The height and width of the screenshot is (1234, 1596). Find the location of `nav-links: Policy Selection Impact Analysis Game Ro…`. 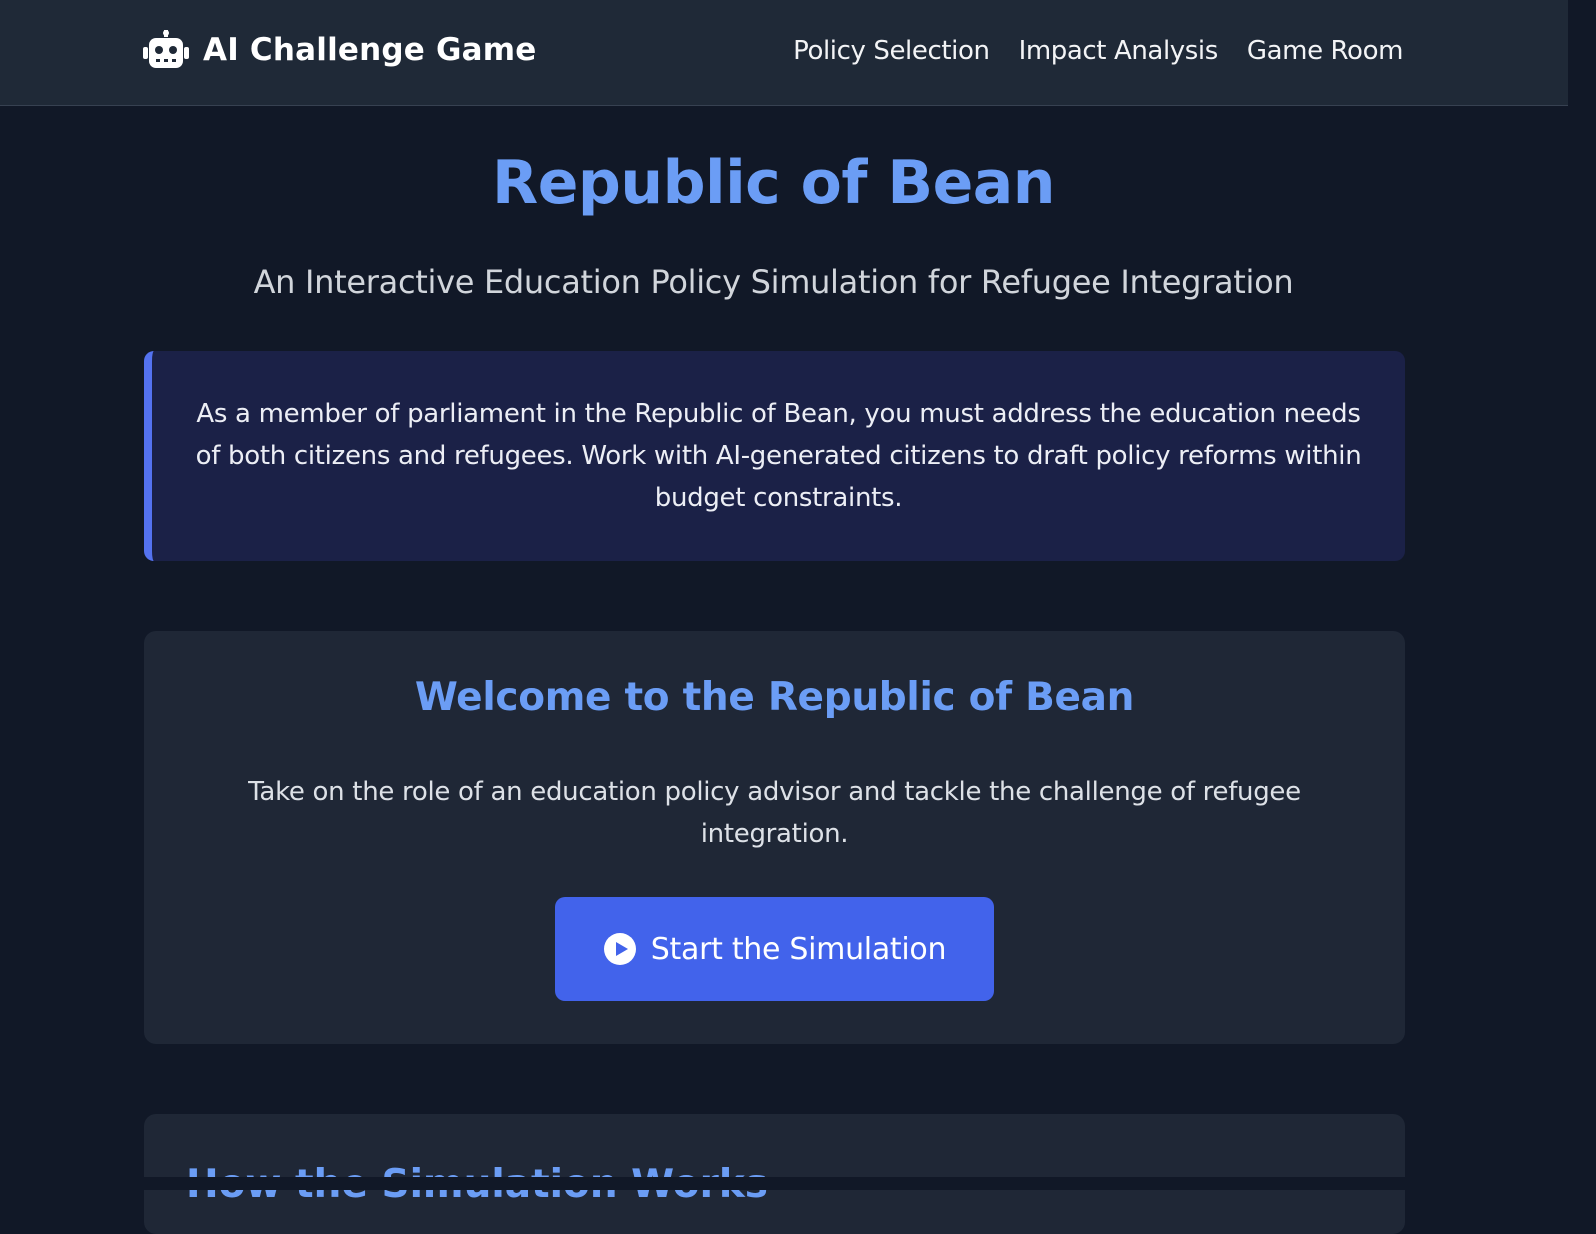

nav-links: Policy Selection Impact Analysis Game Ro… is located at coordinates (1098, 51).